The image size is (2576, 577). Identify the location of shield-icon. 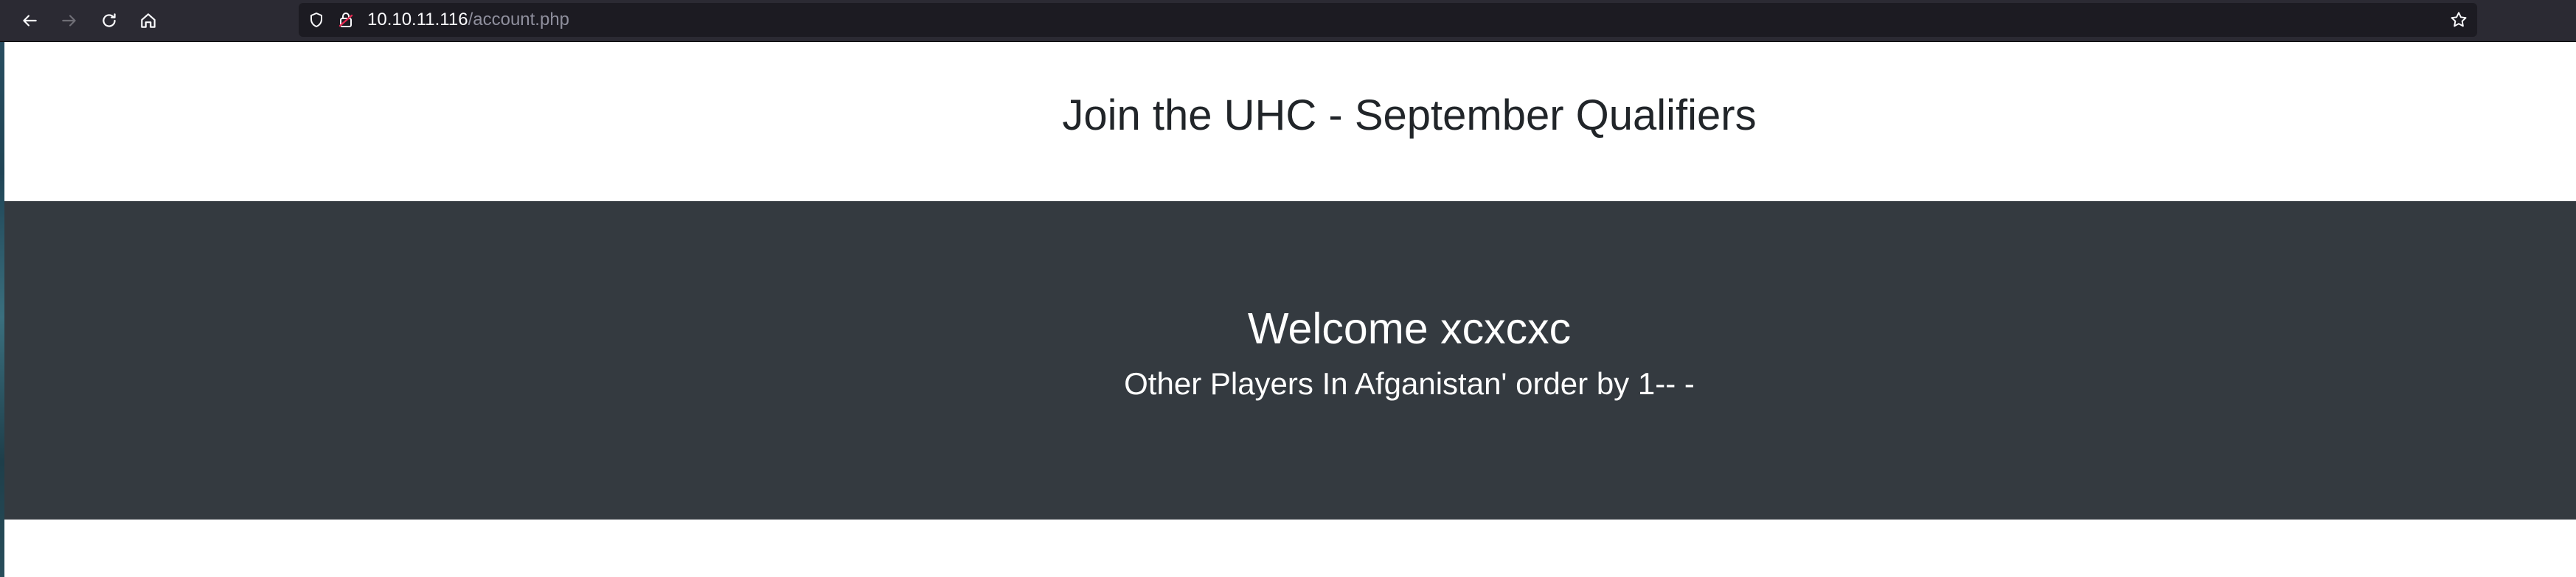
(316, 20).